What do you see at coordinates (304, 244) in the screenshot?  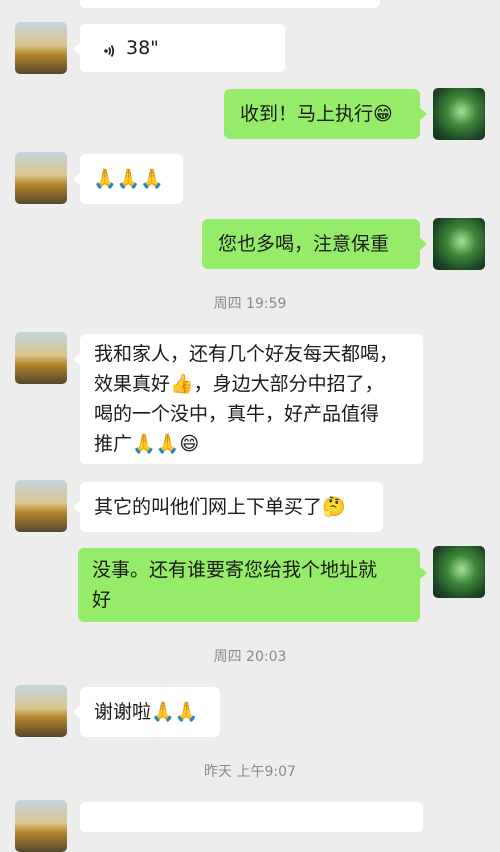 I see `message-text: 您也多喝，注意保重` at bounding box center [304, 244].